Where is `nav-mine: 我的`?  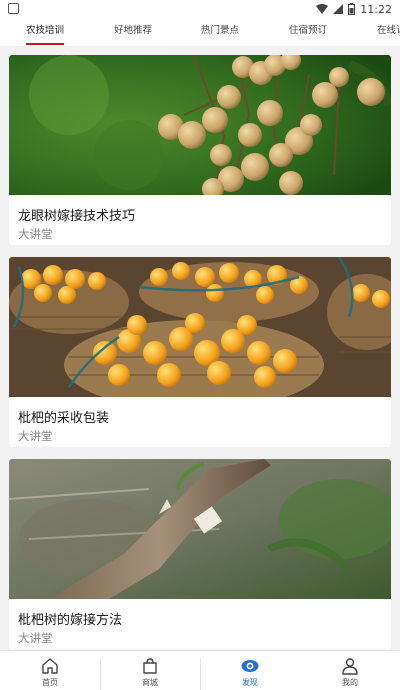
nav-mine: 我的 is located at coordinates (350, 670).